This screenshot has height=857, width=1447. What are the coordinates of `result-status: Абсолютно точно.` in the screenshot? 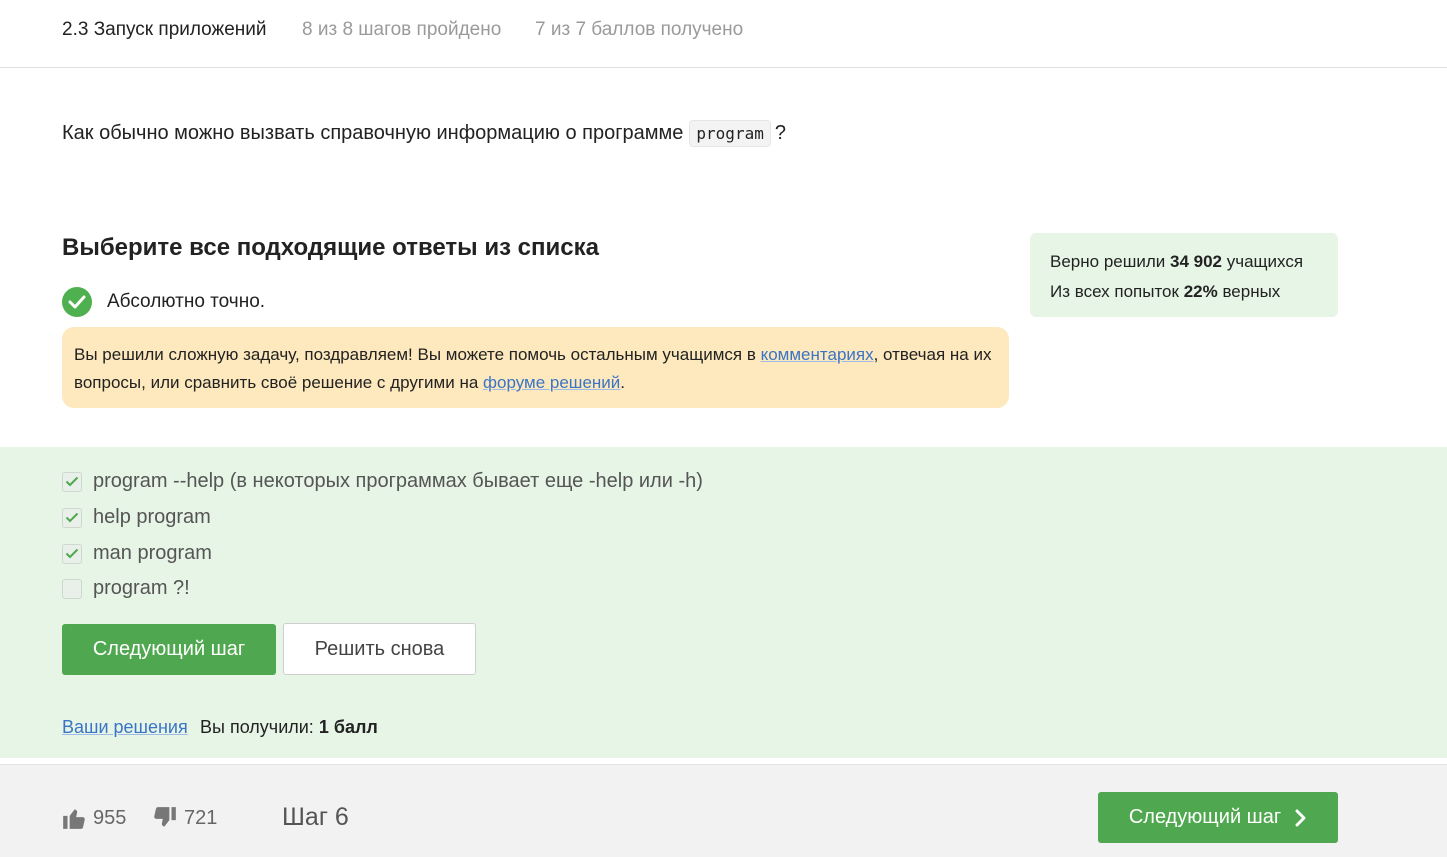 It's located at (163, 302).